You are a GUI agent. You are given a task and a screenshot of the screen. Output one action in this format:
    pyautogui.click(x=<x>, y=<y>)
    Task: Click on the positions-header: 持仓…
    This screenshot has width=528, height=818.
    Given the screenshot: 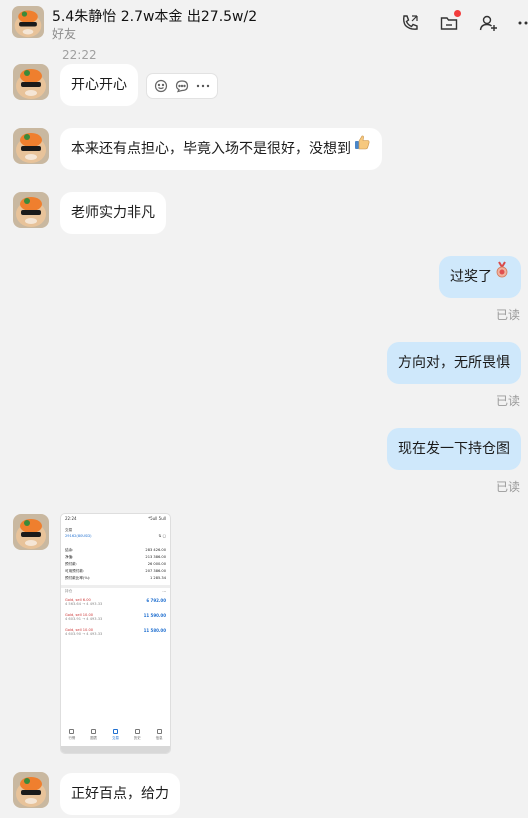 What is the action you would take?
    pyautogui.click(x=115, y=591)
    